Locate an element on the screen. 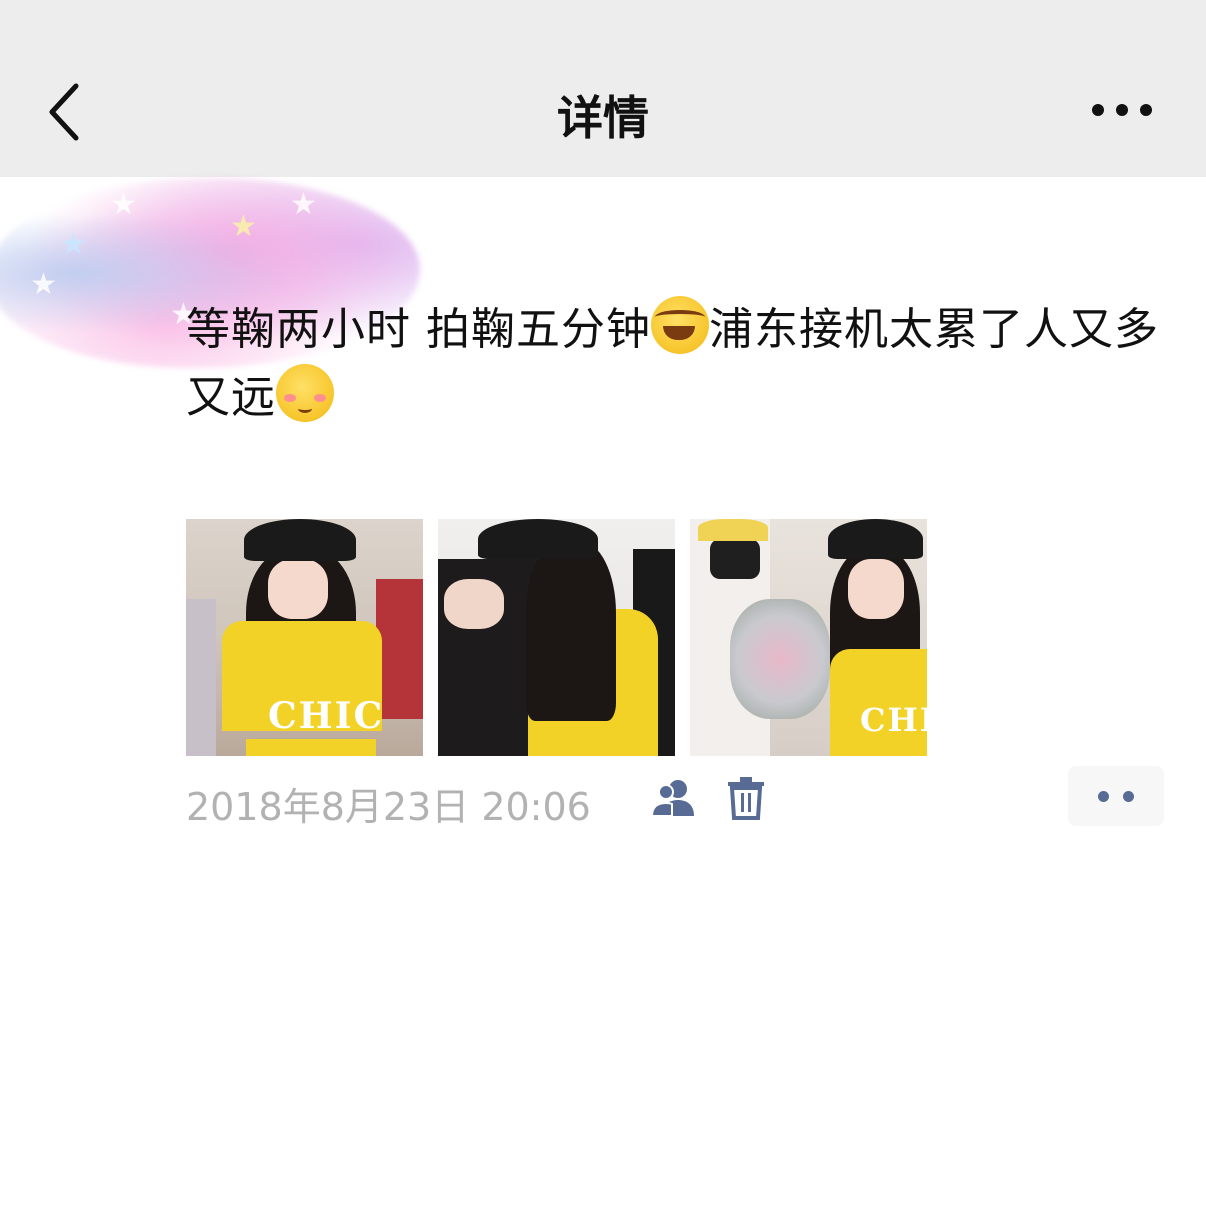 The image size is (1206, 1206). page-title: 详情 is located at coordinates (603, 118).